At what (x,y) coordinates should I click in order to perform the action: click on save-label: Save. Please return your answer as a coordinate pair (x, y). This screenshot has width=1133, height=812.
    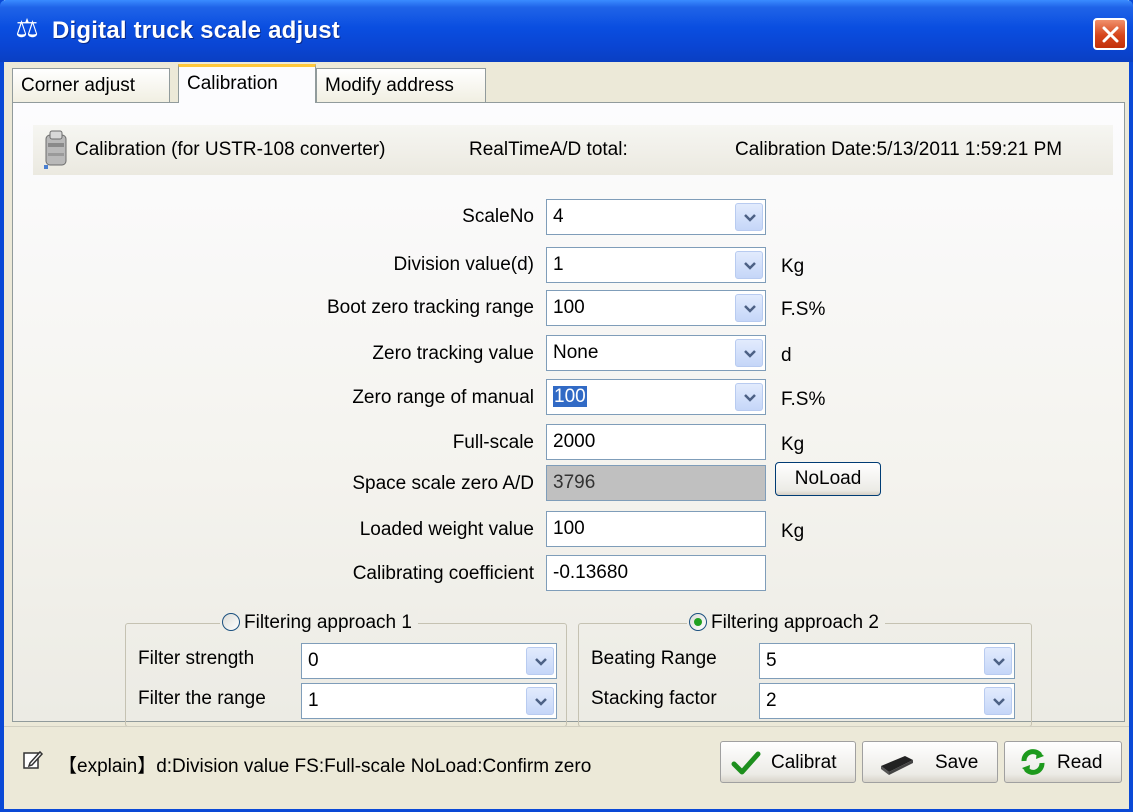
    Looking at the image, I should click on (957, 762).